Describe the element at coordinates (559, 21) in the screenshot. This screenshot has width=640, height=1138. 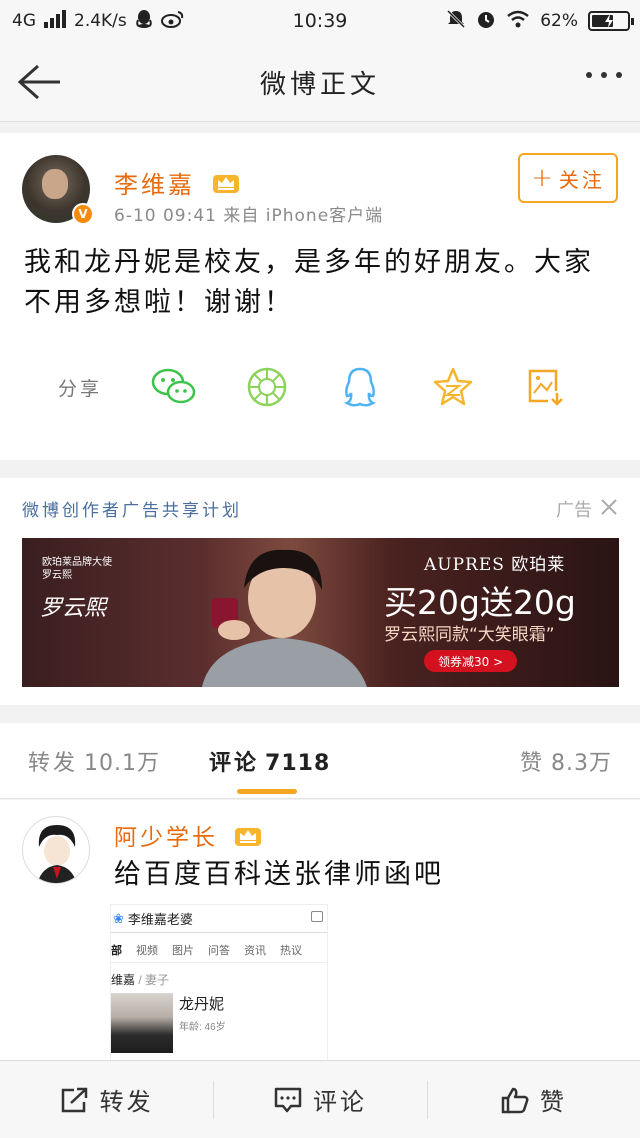
I see `battery-percent: 62%` at that location.